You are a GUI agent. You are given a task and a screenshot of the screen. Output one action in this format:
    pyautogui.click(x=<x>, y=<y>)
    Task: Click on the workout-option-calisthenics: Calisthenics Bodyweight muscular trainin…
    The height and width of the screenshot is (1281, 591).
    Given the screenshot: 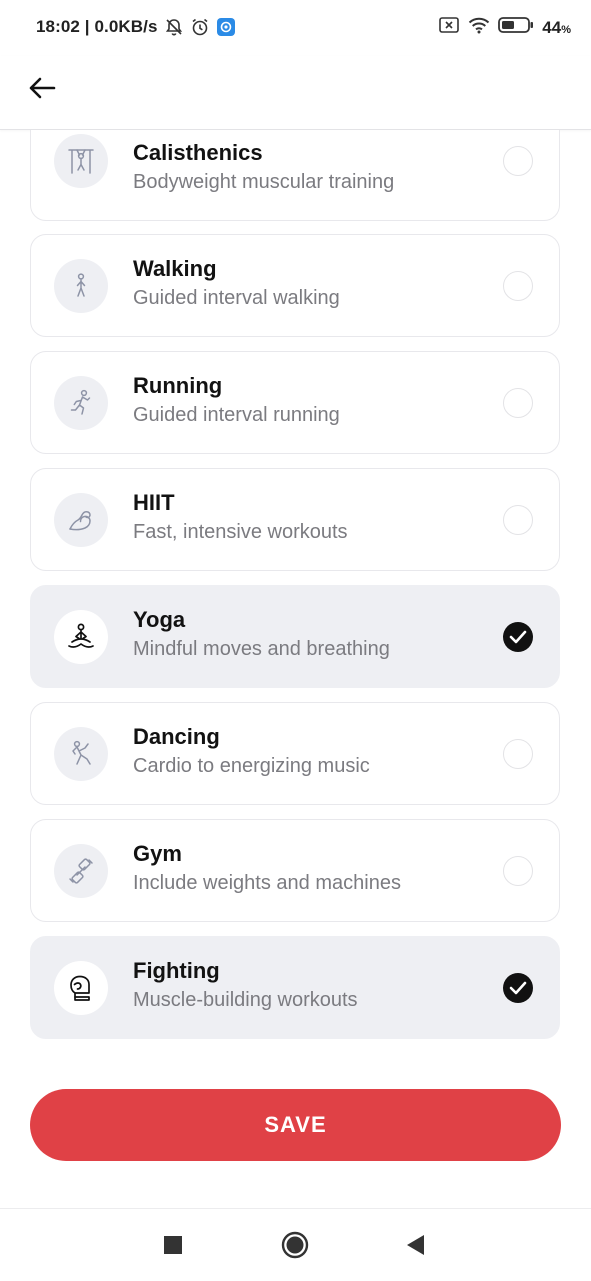 What is the action you would take?
    pyautogui.click(x=295, y=175)
    